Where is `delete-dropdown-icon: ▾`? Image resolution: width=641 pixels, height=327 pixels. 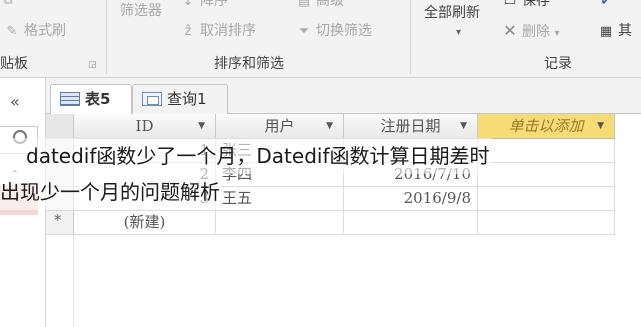
delete-dropdown-icon: ▾ is located at coordinates (557, 33).